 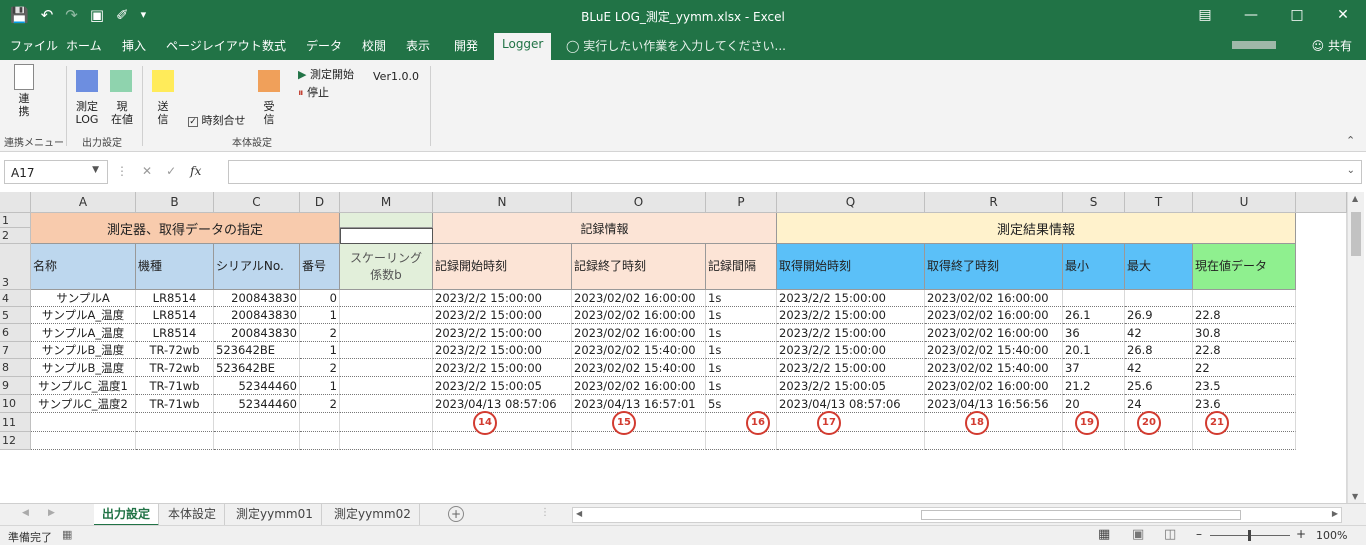 I want to click on sheet-tab-measure-02: 測定yymm02, so click(x=373, y=515).